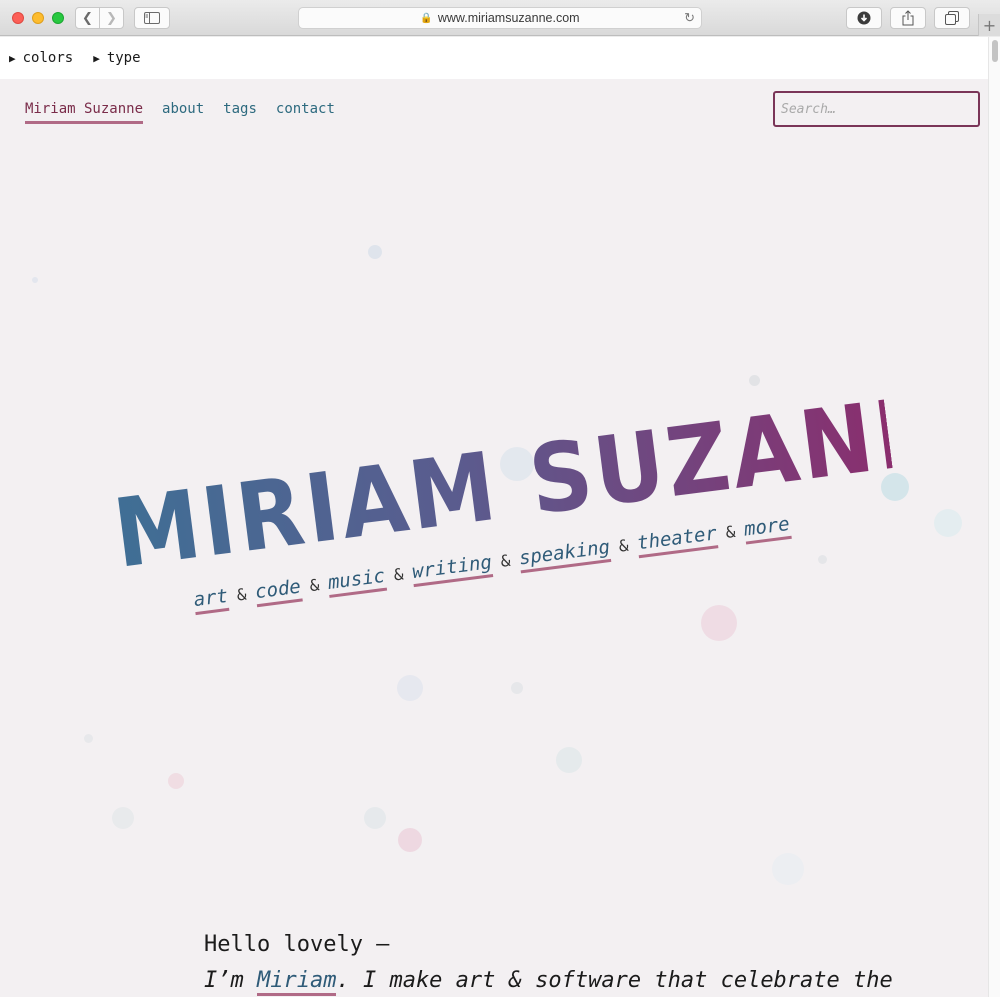 The height and width of the screenshot is (997, 1000). Describe the element at coordinates (876, 109) in the screenshot. I see `search-input` at that location.